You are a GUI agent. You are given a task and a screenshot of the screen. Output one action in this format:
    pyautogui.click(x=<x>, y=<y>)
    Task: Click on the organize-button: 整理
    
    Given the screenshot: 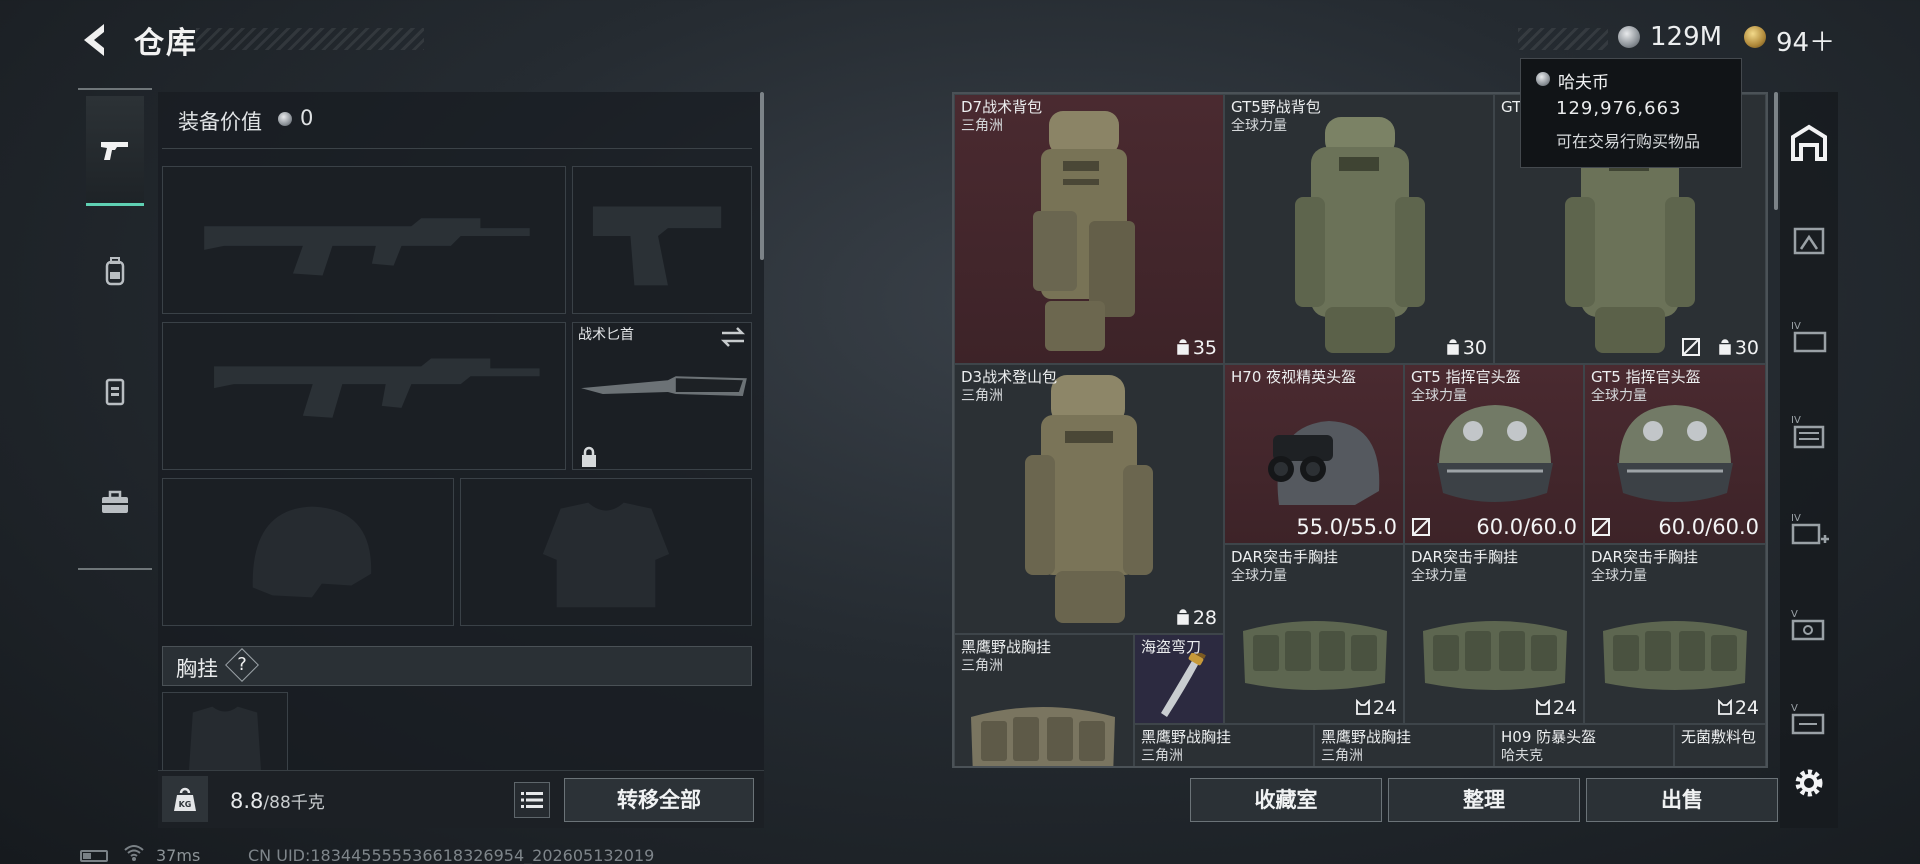 What is the action you would take?
    pyautogui.click(x=1484, y=800)
    